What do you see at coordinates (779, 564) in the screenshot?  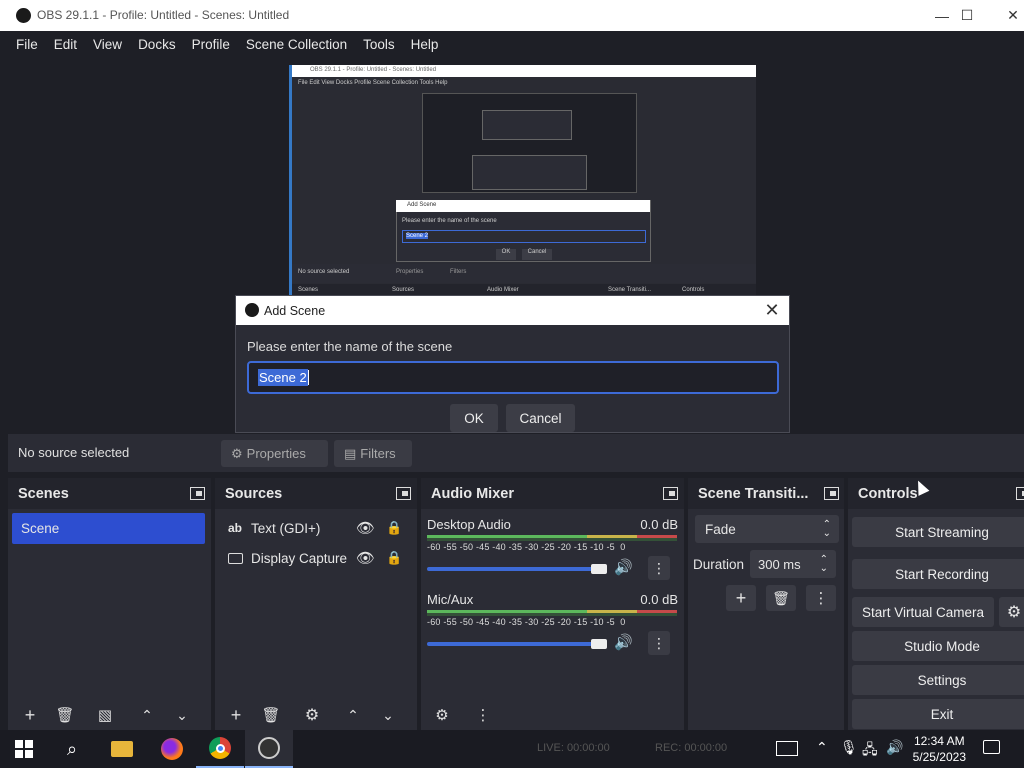 I see `duration-value: 300 ms` at bounding box center [779, 564].